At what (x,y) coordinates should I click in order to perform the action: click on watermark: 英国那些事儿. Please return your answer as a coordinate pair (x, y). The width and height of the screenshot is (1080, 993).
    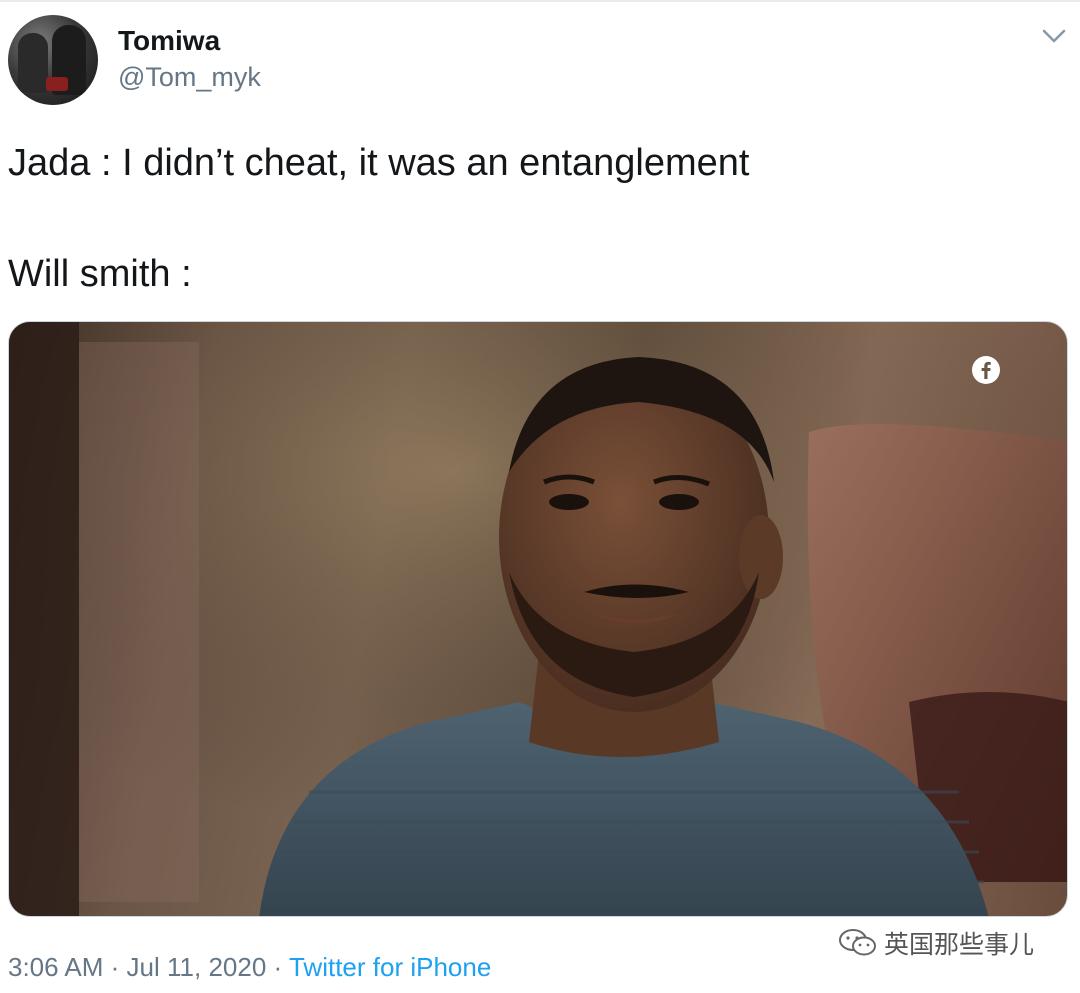
    Looking at the image, I should click on (936, 943).